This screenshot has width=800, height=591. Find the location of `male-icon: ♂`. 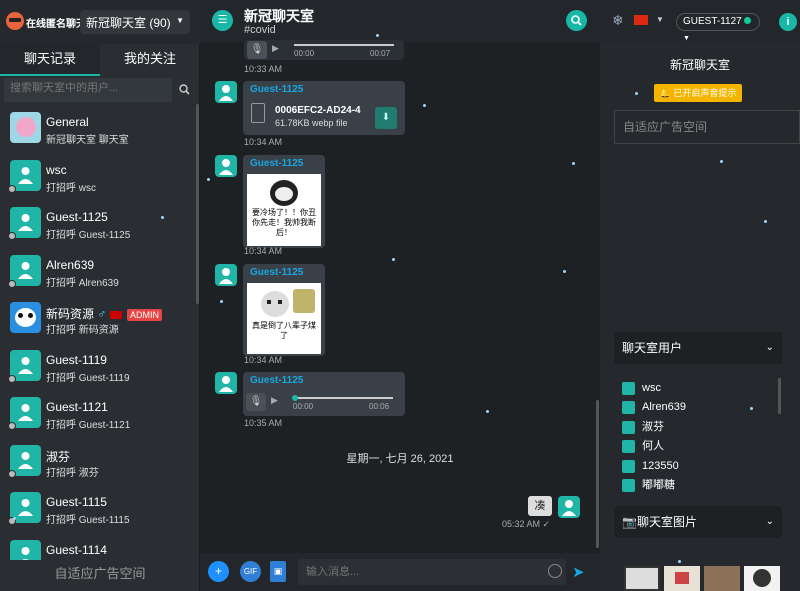

male-icon: ♂ is located at coordinates (102, 314).